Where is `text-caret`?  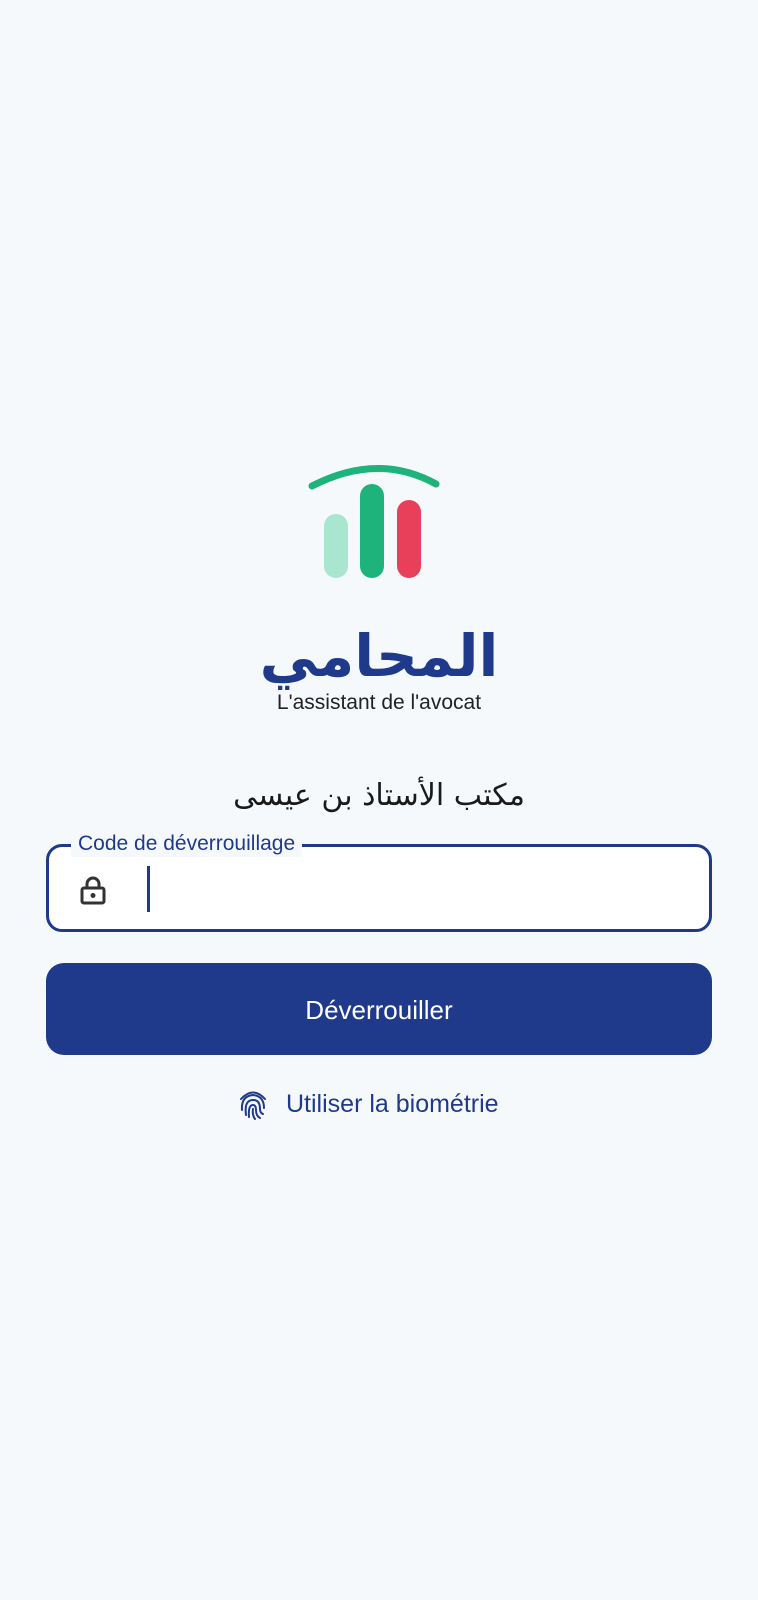
text-caret is located at coordinates (148, 889).